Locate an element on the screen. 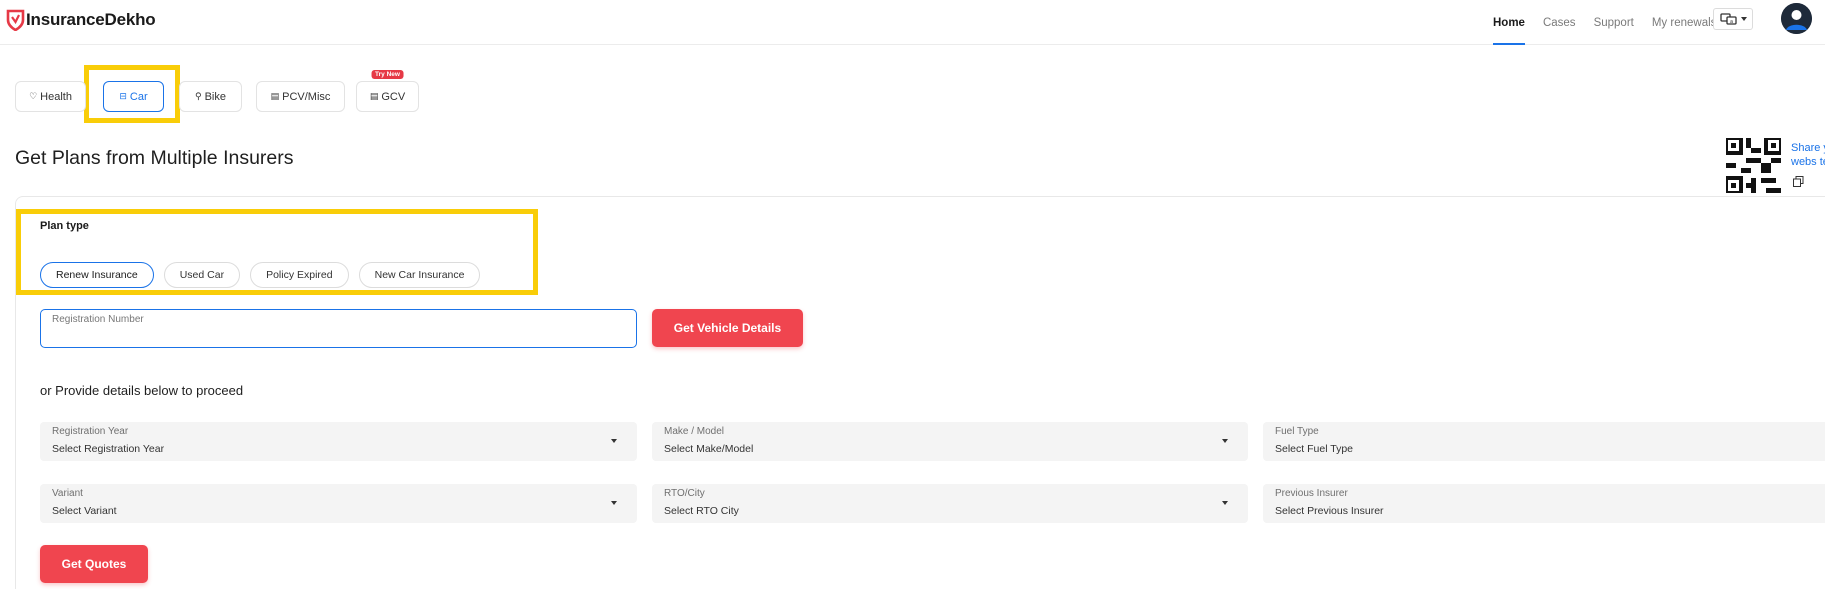 The image size is (1825, 589). make-model-select: Make / Model Select Make/Model is located at coordinates (950, 441).